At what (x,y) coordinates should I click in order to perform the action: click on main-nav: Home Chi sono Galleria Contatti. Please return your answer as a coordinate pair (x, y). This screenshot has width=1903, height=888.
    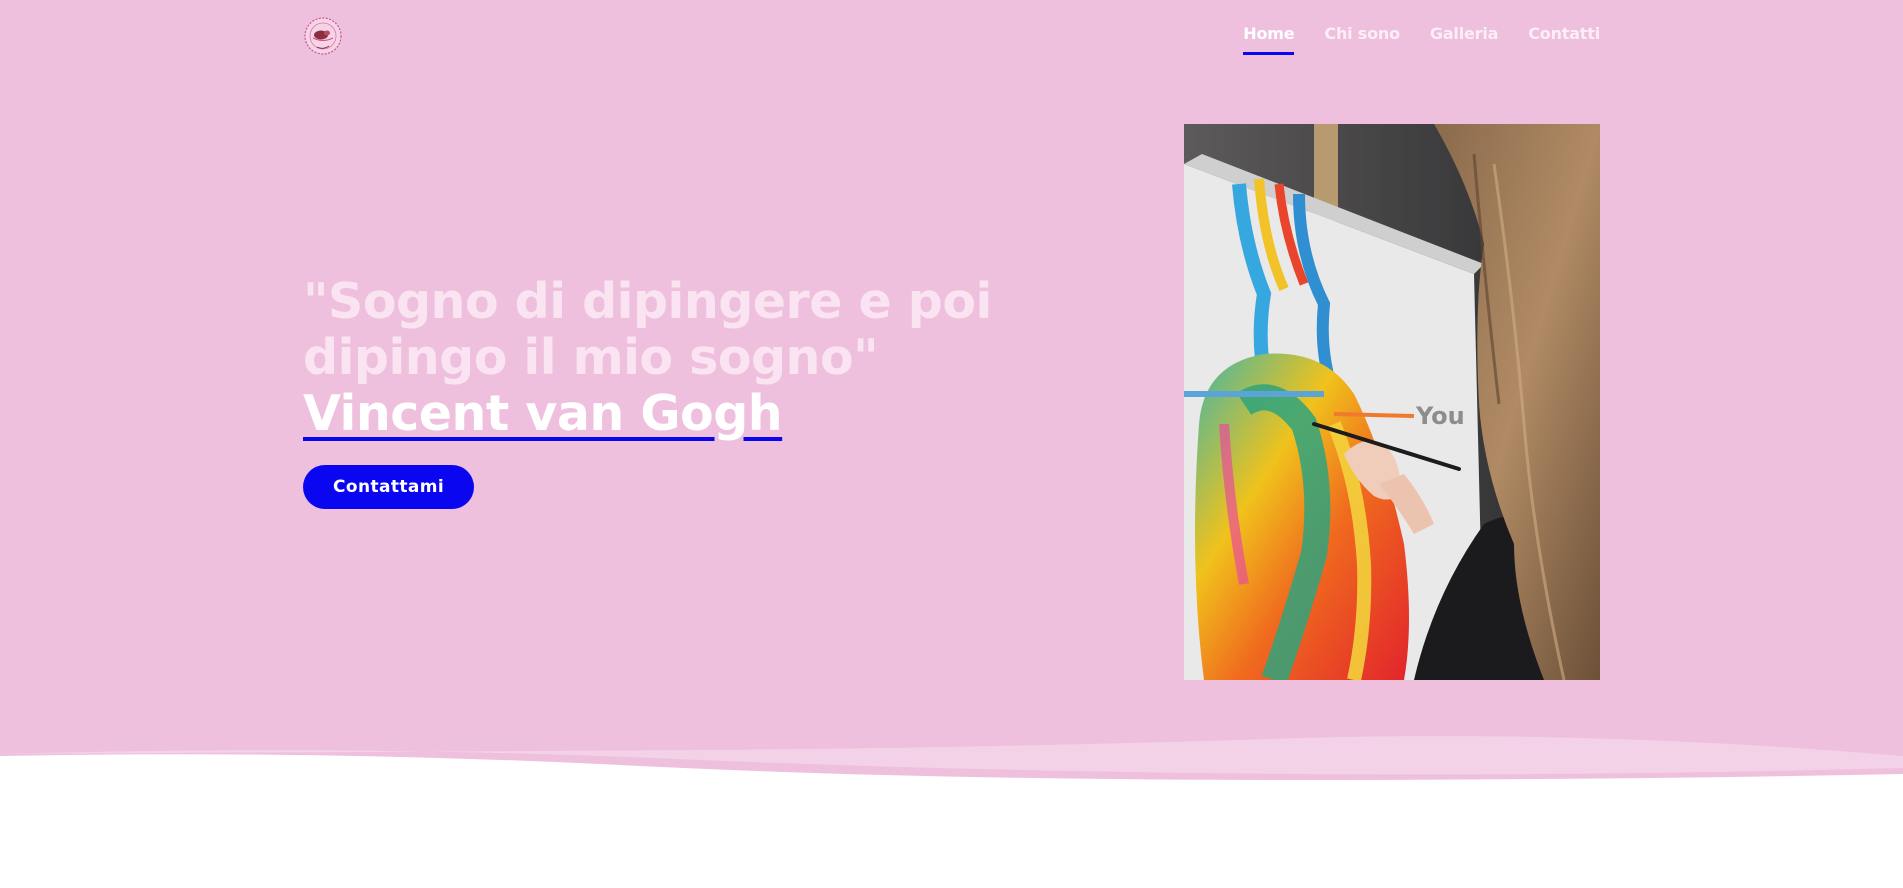
    Looking at the image, I should click on (1421, 39).